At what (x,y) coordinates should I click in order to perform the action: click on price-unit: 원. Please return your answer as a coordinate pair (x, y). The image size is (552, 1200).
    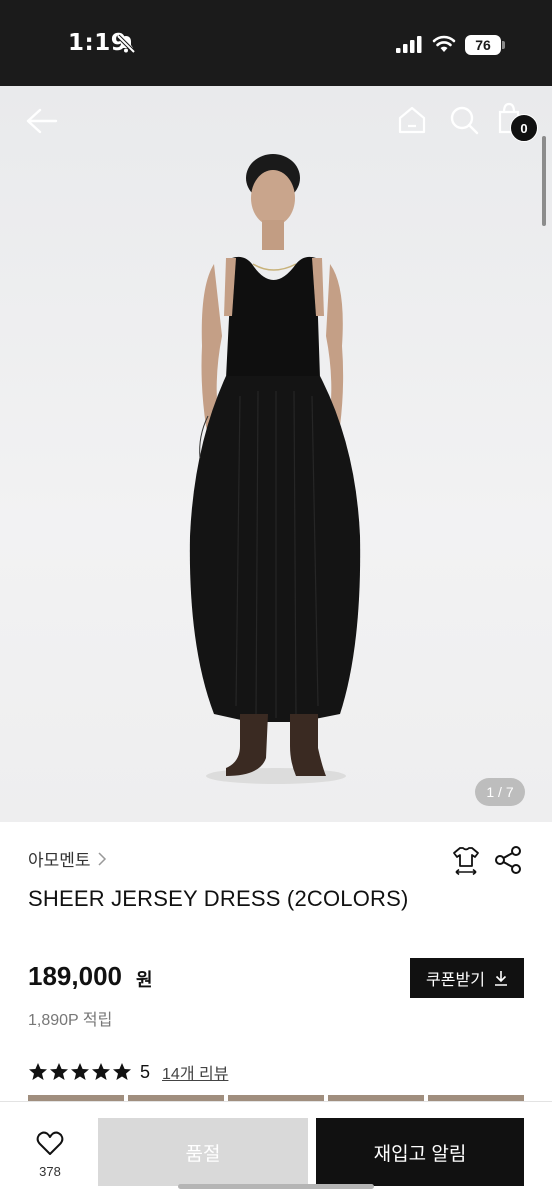
    Looking at the image, I should click on (144, 980).